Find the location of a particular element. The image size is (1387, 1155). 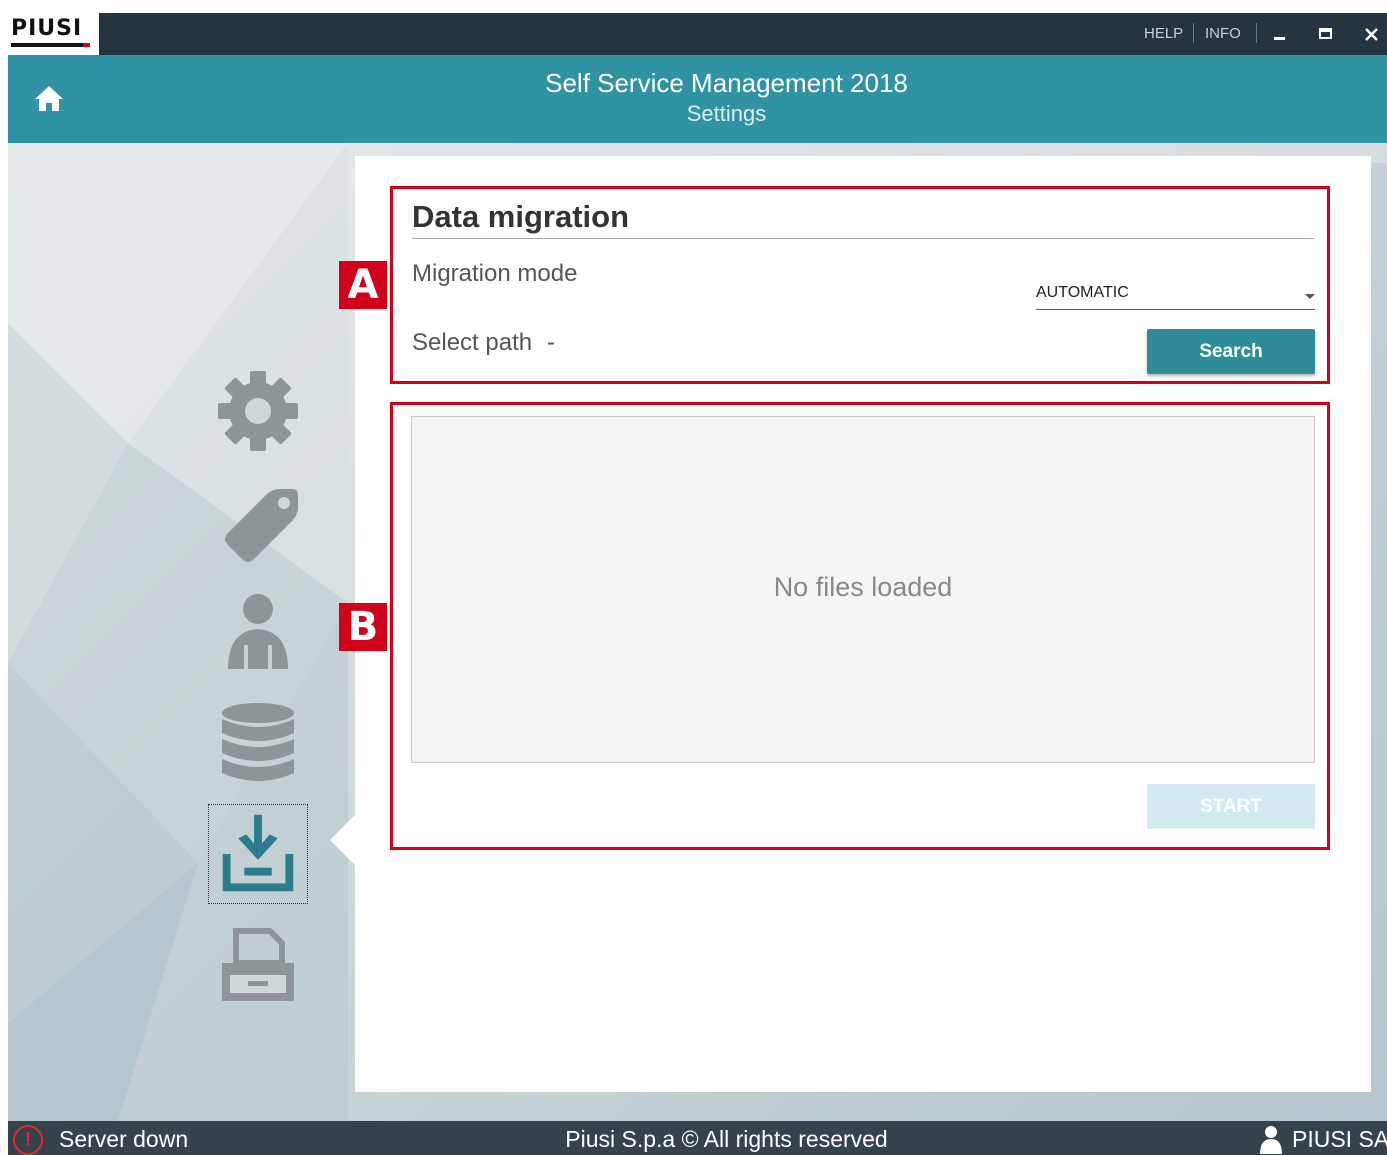

gear-icon is located at coordinates (258, 411).